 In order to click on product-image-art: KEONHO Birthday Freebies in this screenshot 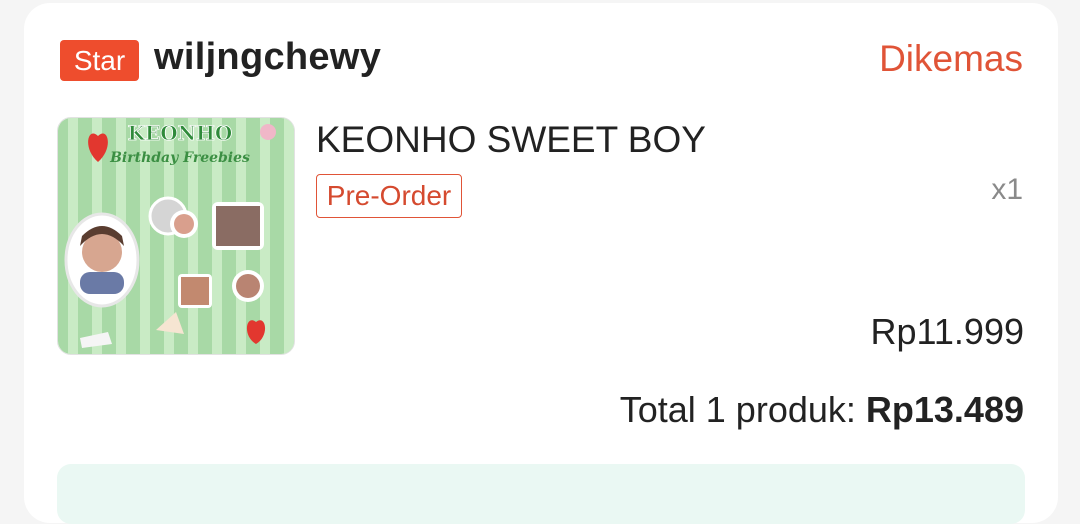, I will do `click(176, 236)`.